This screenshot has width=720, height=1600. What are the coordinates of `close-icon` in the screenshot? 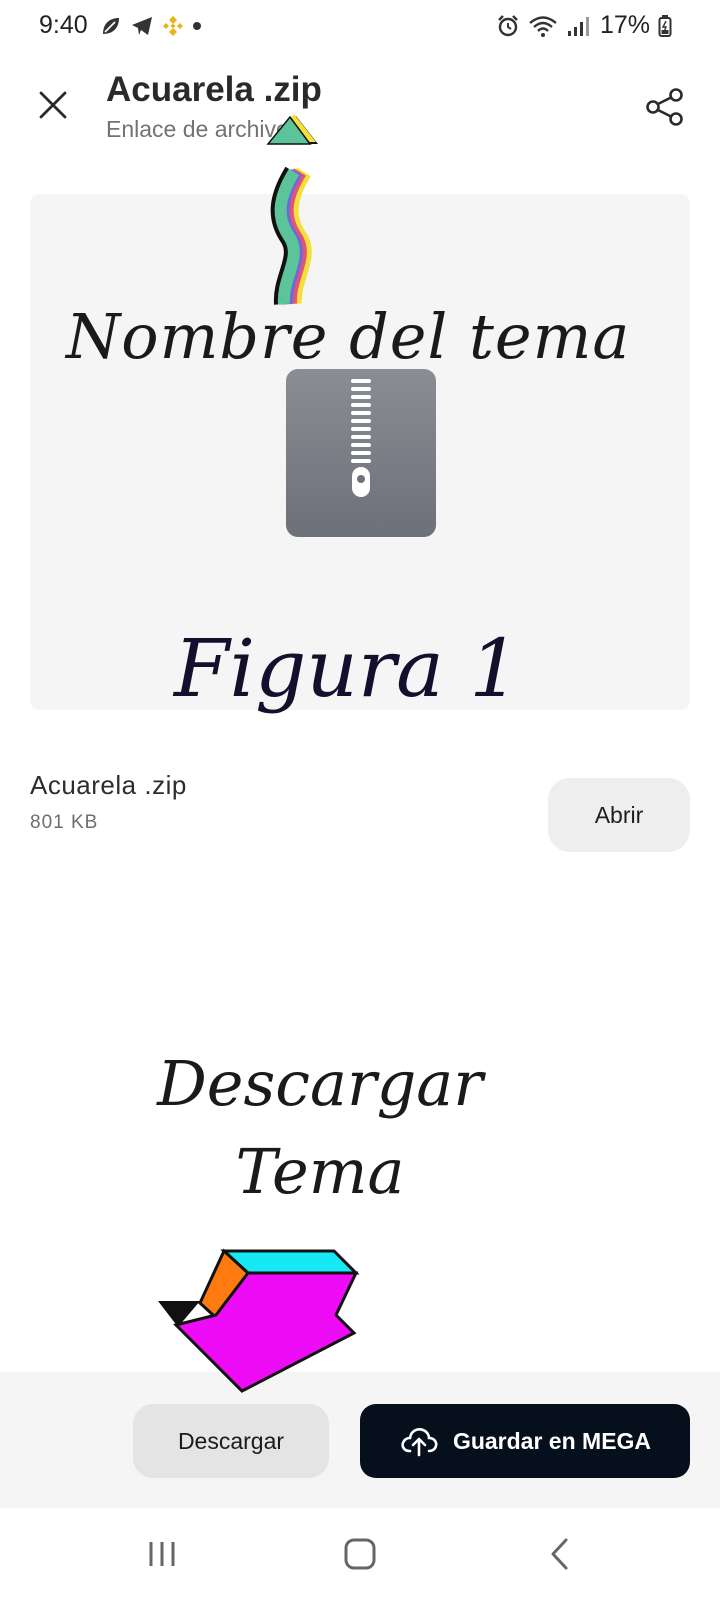 It's located at (53, 105).